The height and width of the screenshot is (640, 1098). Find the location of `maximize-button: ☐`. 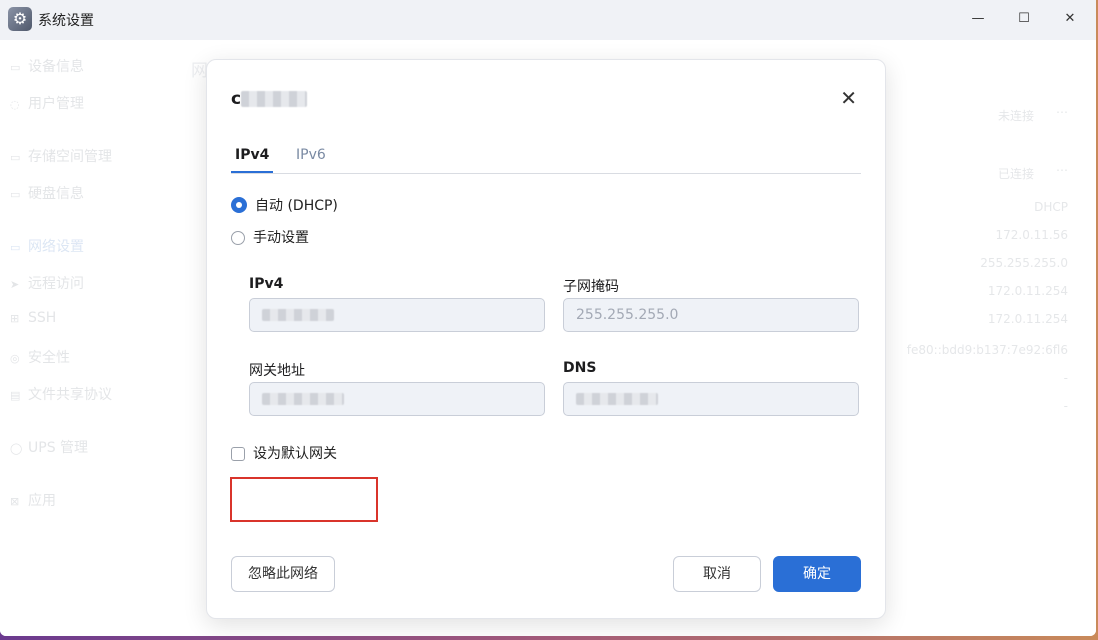

maximize-button: ☐ is located at coordinates (1024, 19).